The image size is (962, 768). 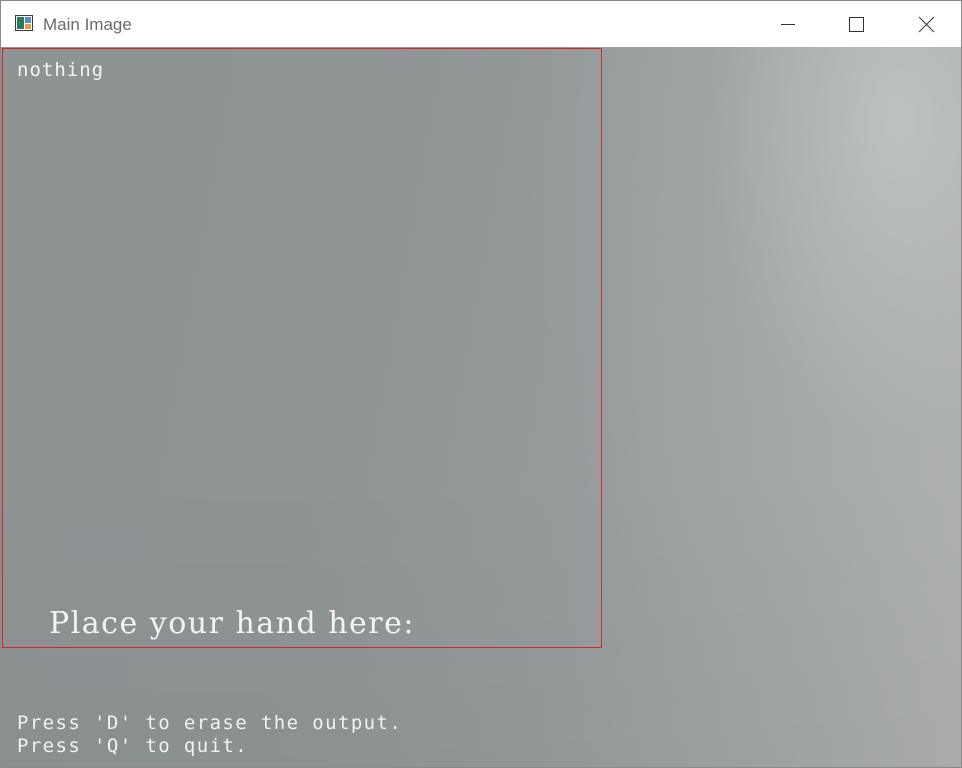 I want to click on close-button, so click(x=926, y=24).